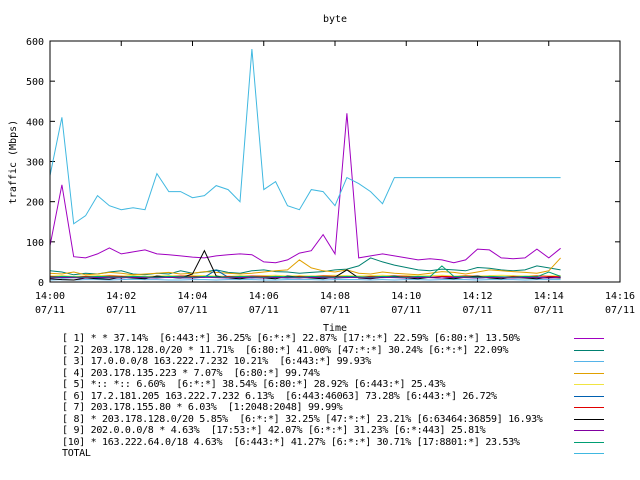  I want to click on x-tick-time: 14:12, so click(477, 296).